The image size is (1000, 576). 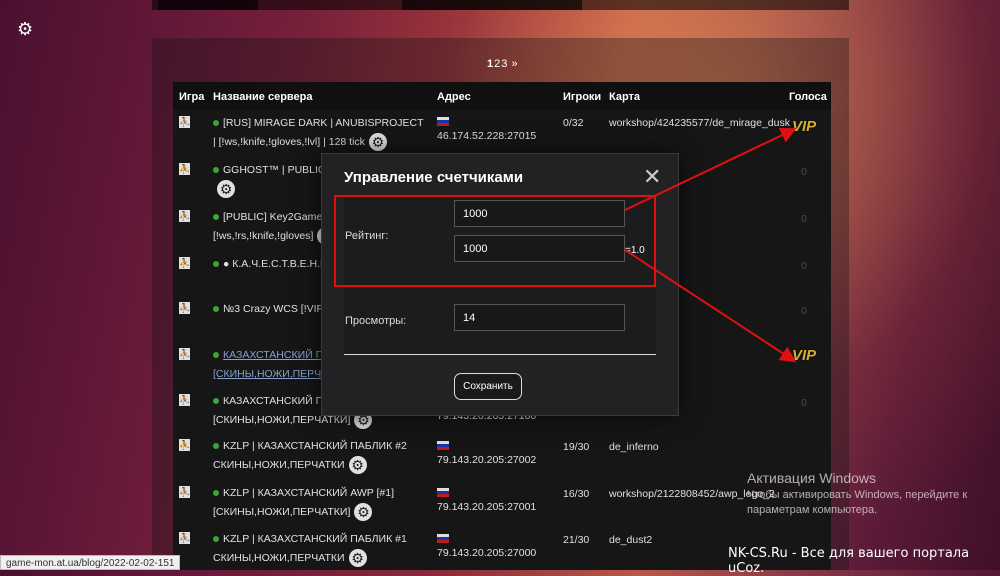 What do you see at coordinates (631, 540) in the screenshot?
I see `server-map: de_dust2` at bounding box center [631, 540].